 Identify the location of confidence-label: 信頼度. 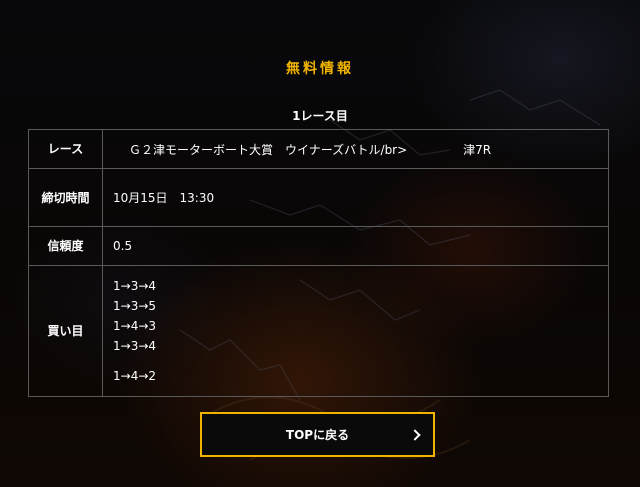
(65, 246).